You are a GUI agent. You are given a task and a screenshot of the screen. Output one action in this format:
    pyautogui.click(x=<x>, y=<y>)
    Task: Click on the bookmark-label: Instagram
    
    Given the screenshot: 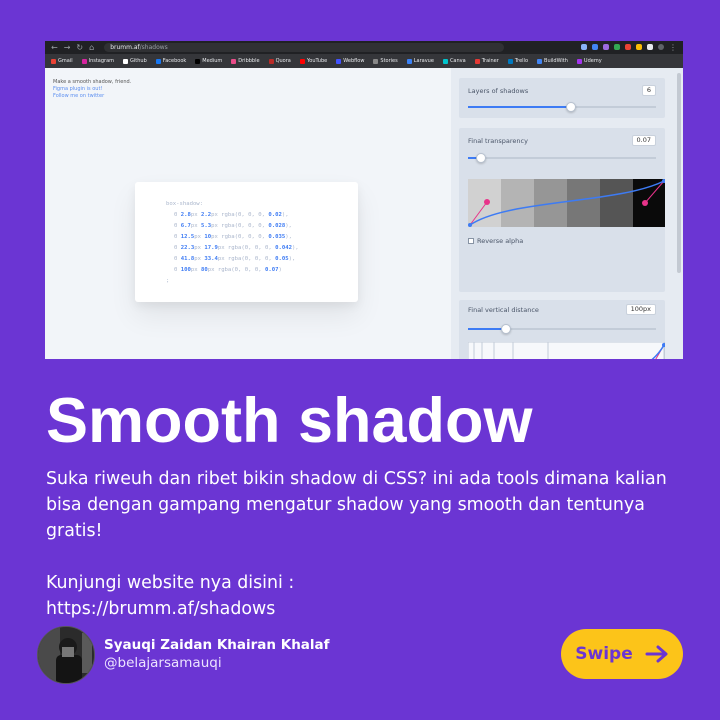 What is the action you would take?
    pyautogui.click(x=101, y=61)
    